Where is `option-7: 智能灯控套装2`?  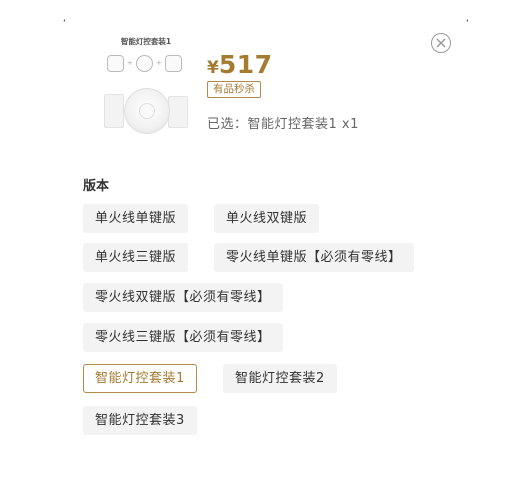
option-7: 智能灯控套装2 is located at coordinates (280, 378).